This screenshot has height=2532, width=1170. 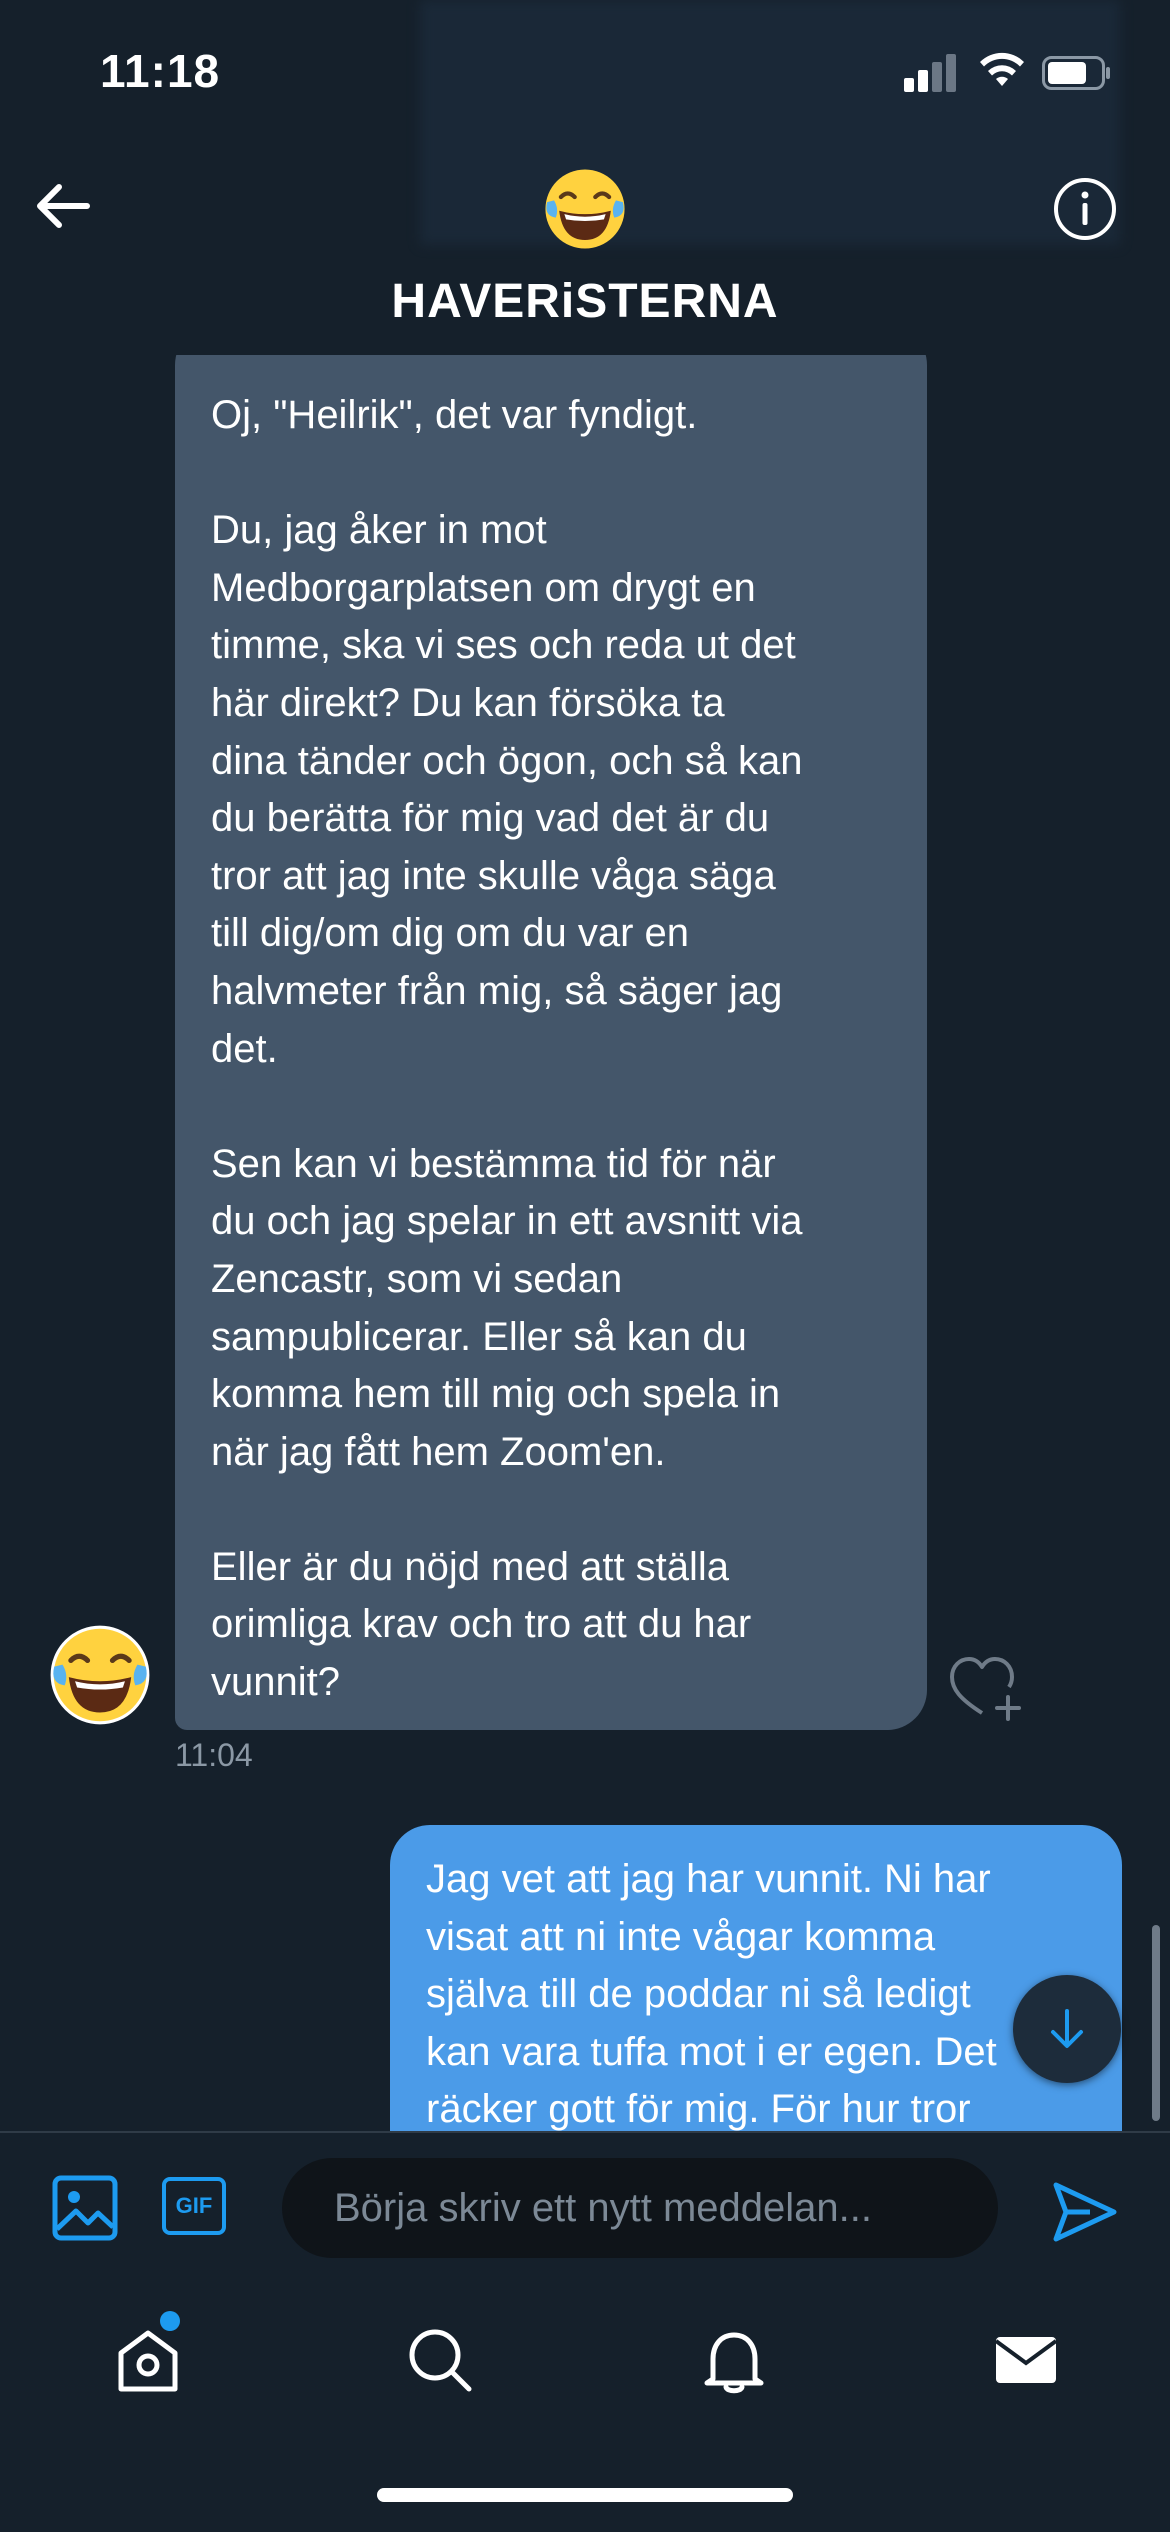 What do you see at coordinates (931, 72) in the screenshot?
I see `cellular-signal-icon` at bounding box center [931, 72].